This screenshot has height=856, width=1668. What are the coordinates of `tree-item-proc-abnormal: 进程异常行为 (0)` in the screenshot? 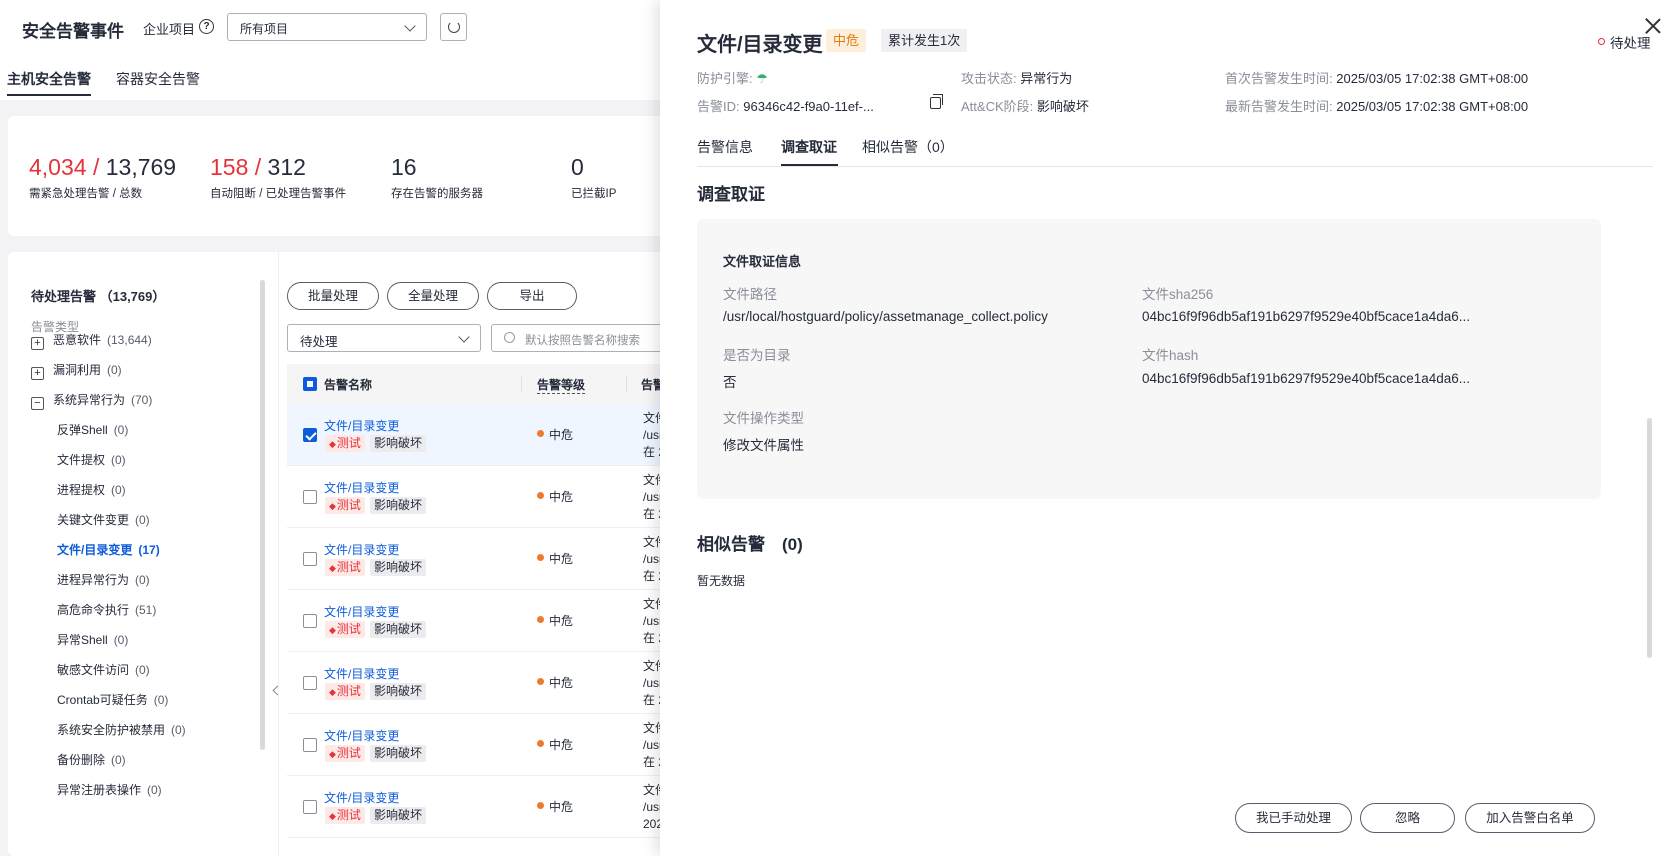 It's located at (103, 579).